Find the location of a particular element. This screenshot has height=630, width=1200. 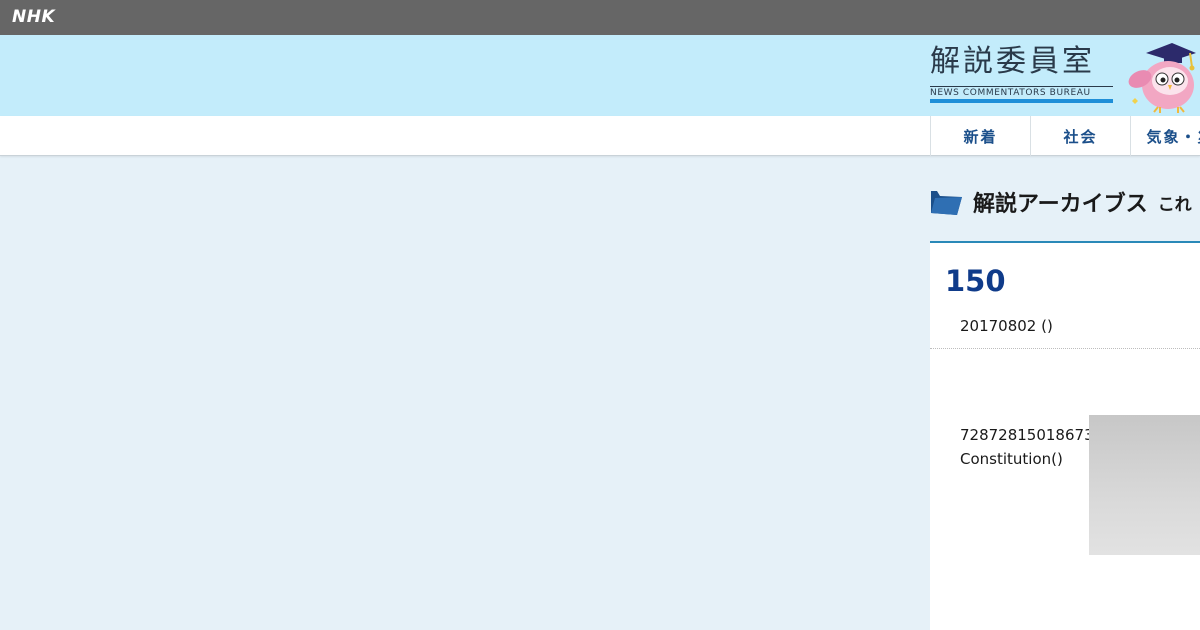

article-image is located at coordinates (1144, 485).